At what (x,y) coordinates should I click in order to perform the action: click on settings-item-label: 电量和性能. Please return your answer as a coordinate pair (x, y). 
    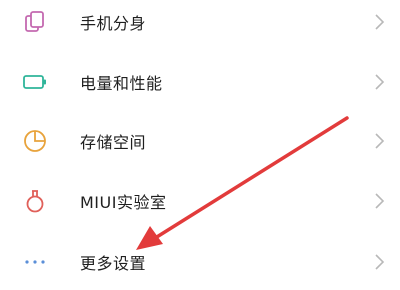
    Looking at the image, I should click on (121, 83).